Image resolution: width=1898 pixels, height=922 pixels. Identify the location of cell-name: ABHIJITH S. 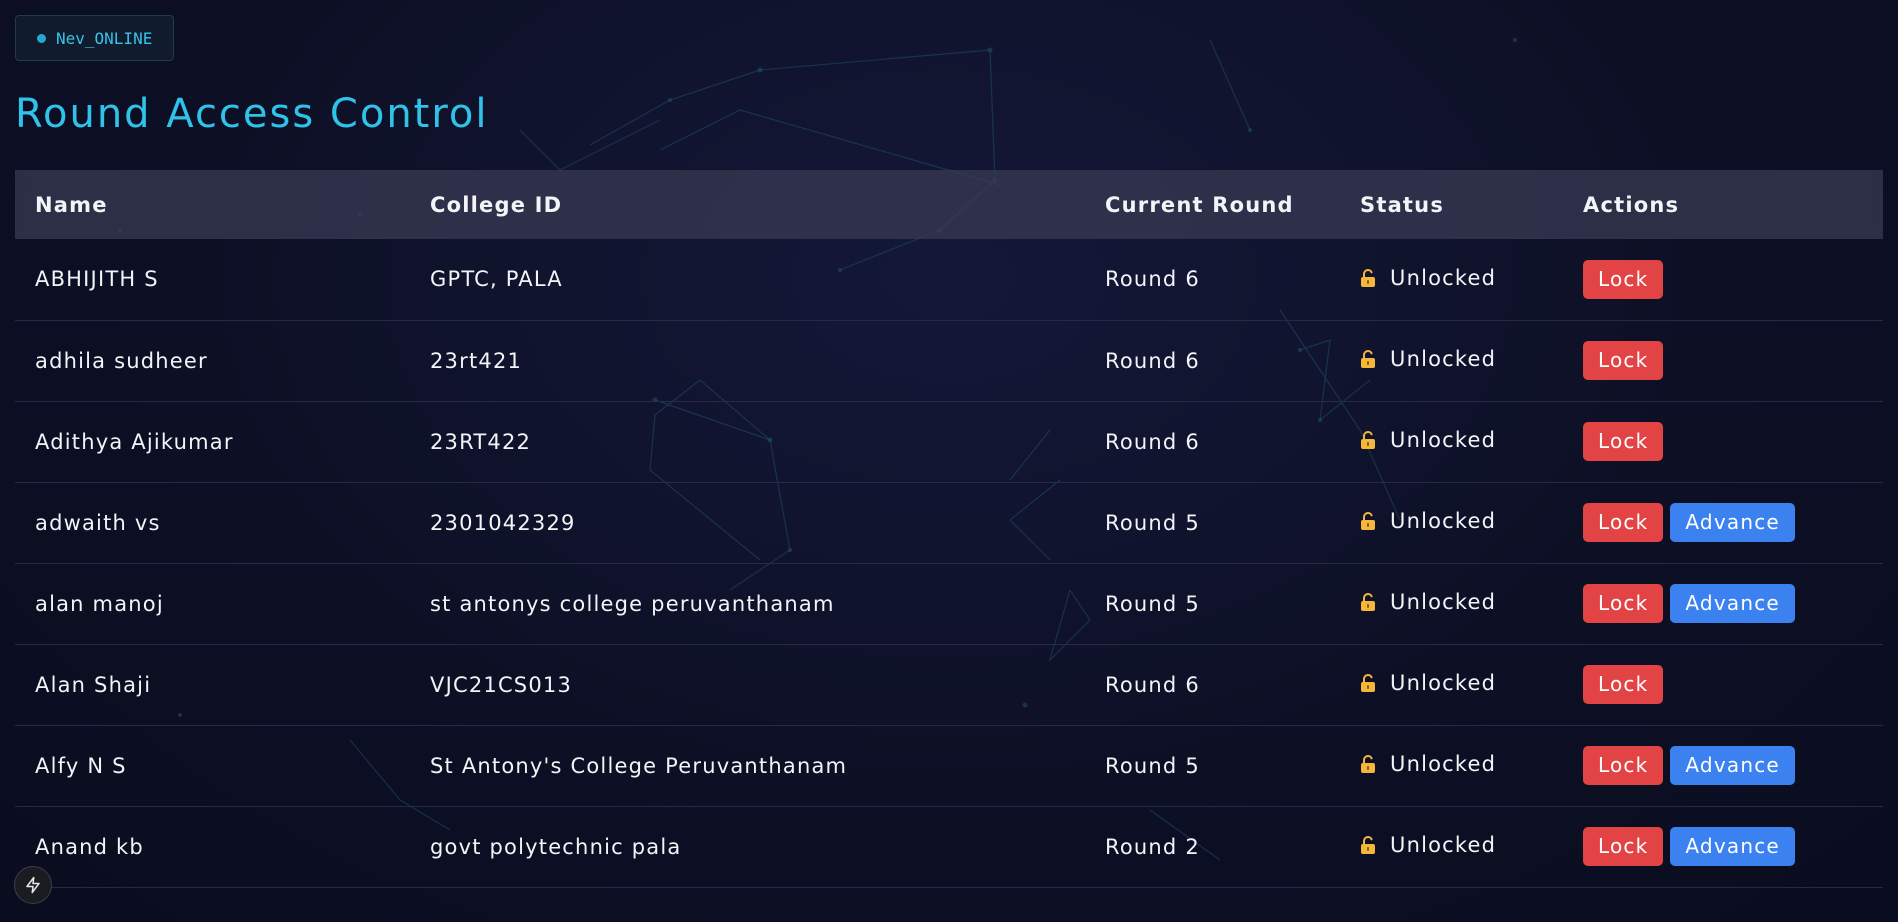
(97, 279).